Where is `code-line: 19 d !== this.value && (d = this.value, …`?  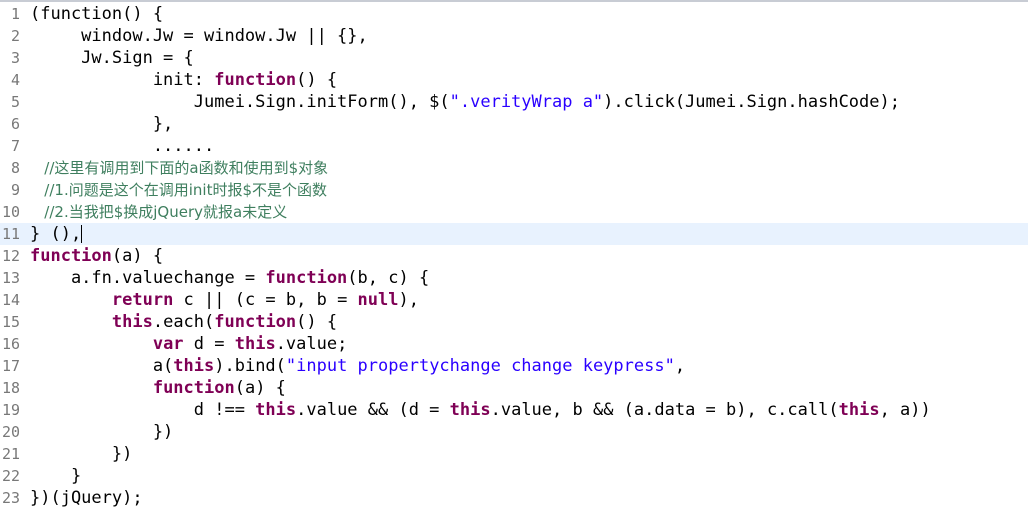 code-line: 19 d !== this.value && (d = this.value, … is located at coordinates (514, 410).